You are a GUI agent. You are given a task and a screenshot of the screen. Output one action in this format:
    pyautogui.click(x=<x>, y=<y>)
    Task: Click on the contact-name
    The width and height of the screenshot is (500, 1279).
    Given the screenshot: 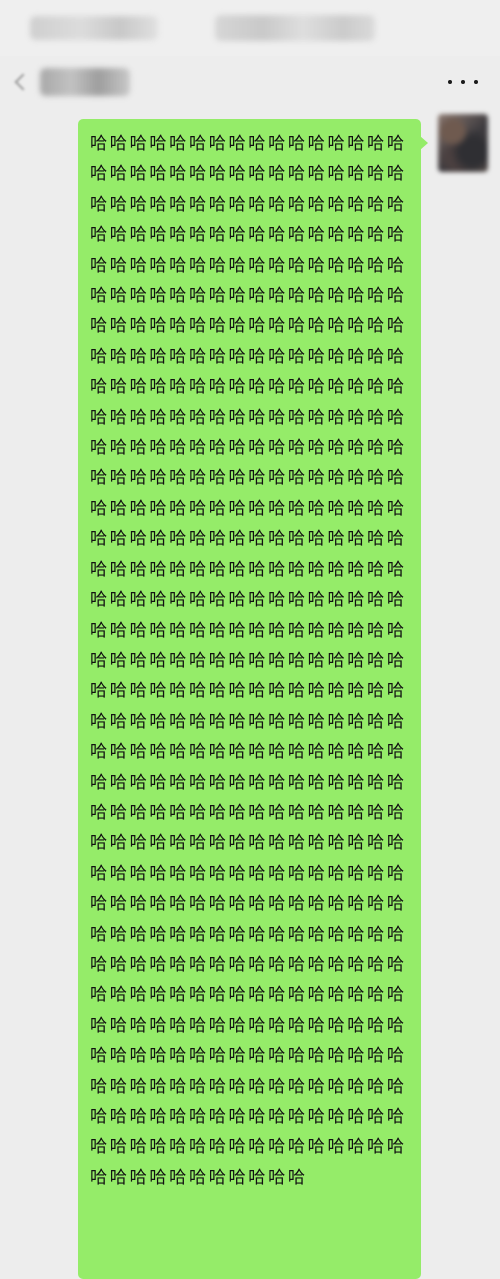 What is the action you would take?
    pyautogui.click(x=85, y=82)
    